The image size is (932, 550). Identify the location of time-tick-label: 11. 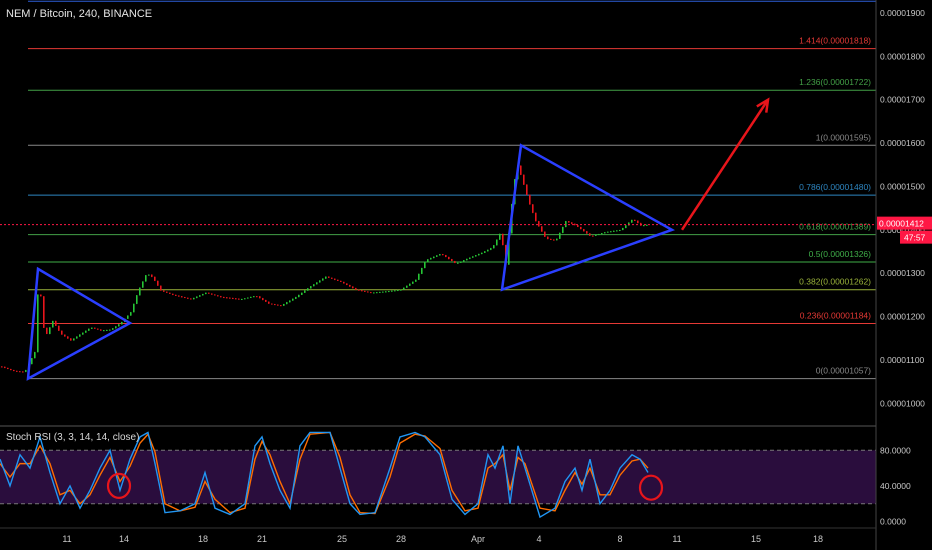
(676, 539).